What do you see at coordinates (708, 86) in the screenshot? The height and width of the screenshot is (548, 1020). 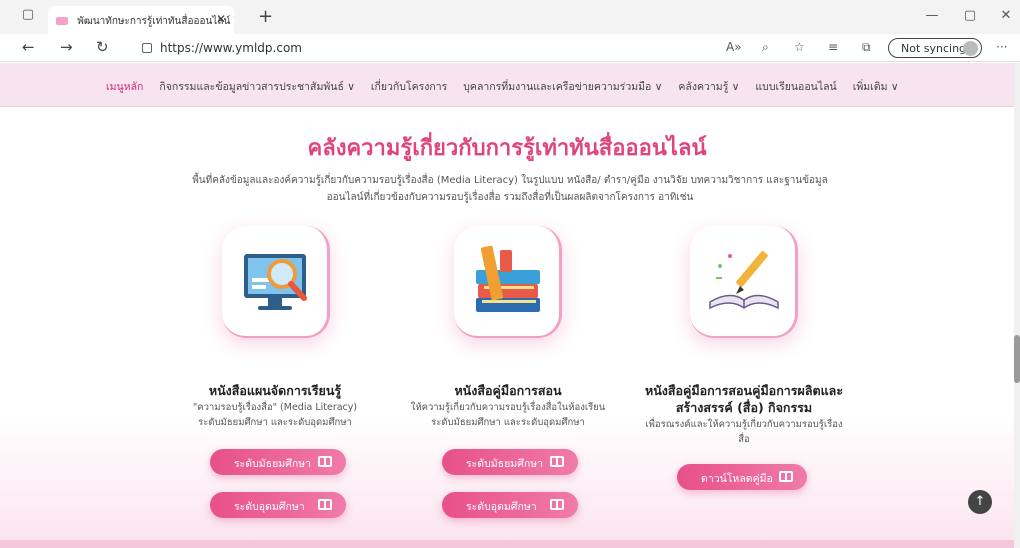 I see `menu-item-knowledge: คลังความรู้ ∨` at bounding box center [708, 86].